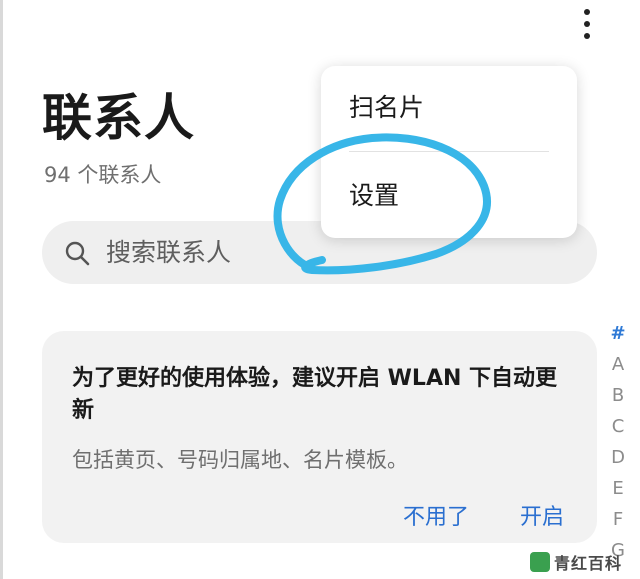 The image size is (640, 579). I want to click on contact-count: 94 个联系人, so click(103, 175).